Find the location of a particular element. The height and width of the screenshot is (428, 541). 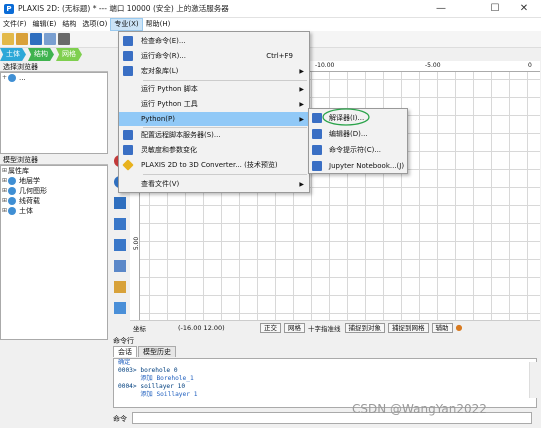

tree-item-stratigraphy: ⊞ 地层学 is located at coordinates (54, 181).